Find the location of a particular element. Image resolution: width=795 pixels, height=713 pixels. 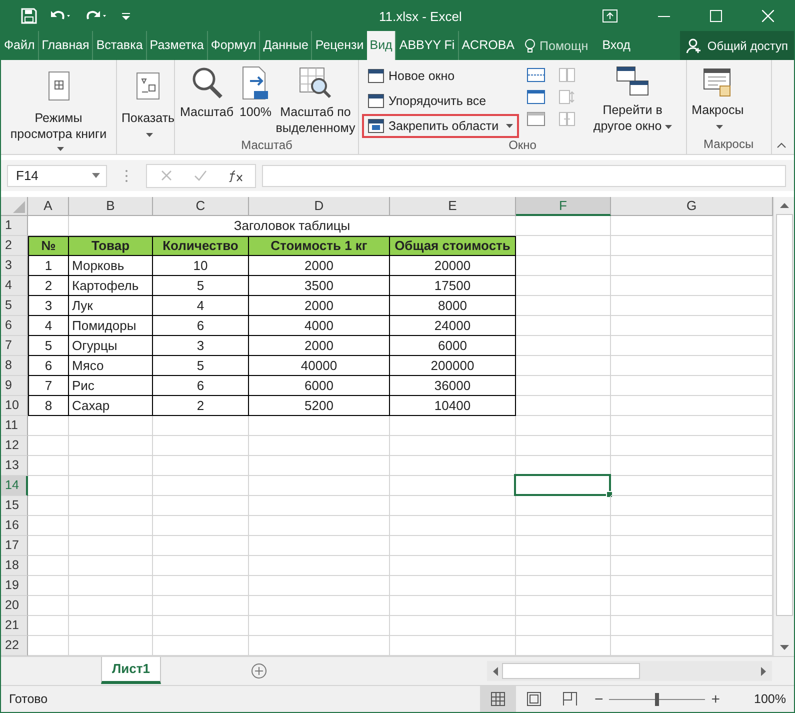

new-window-button: Новое окно is located at coordinates (440, 76).